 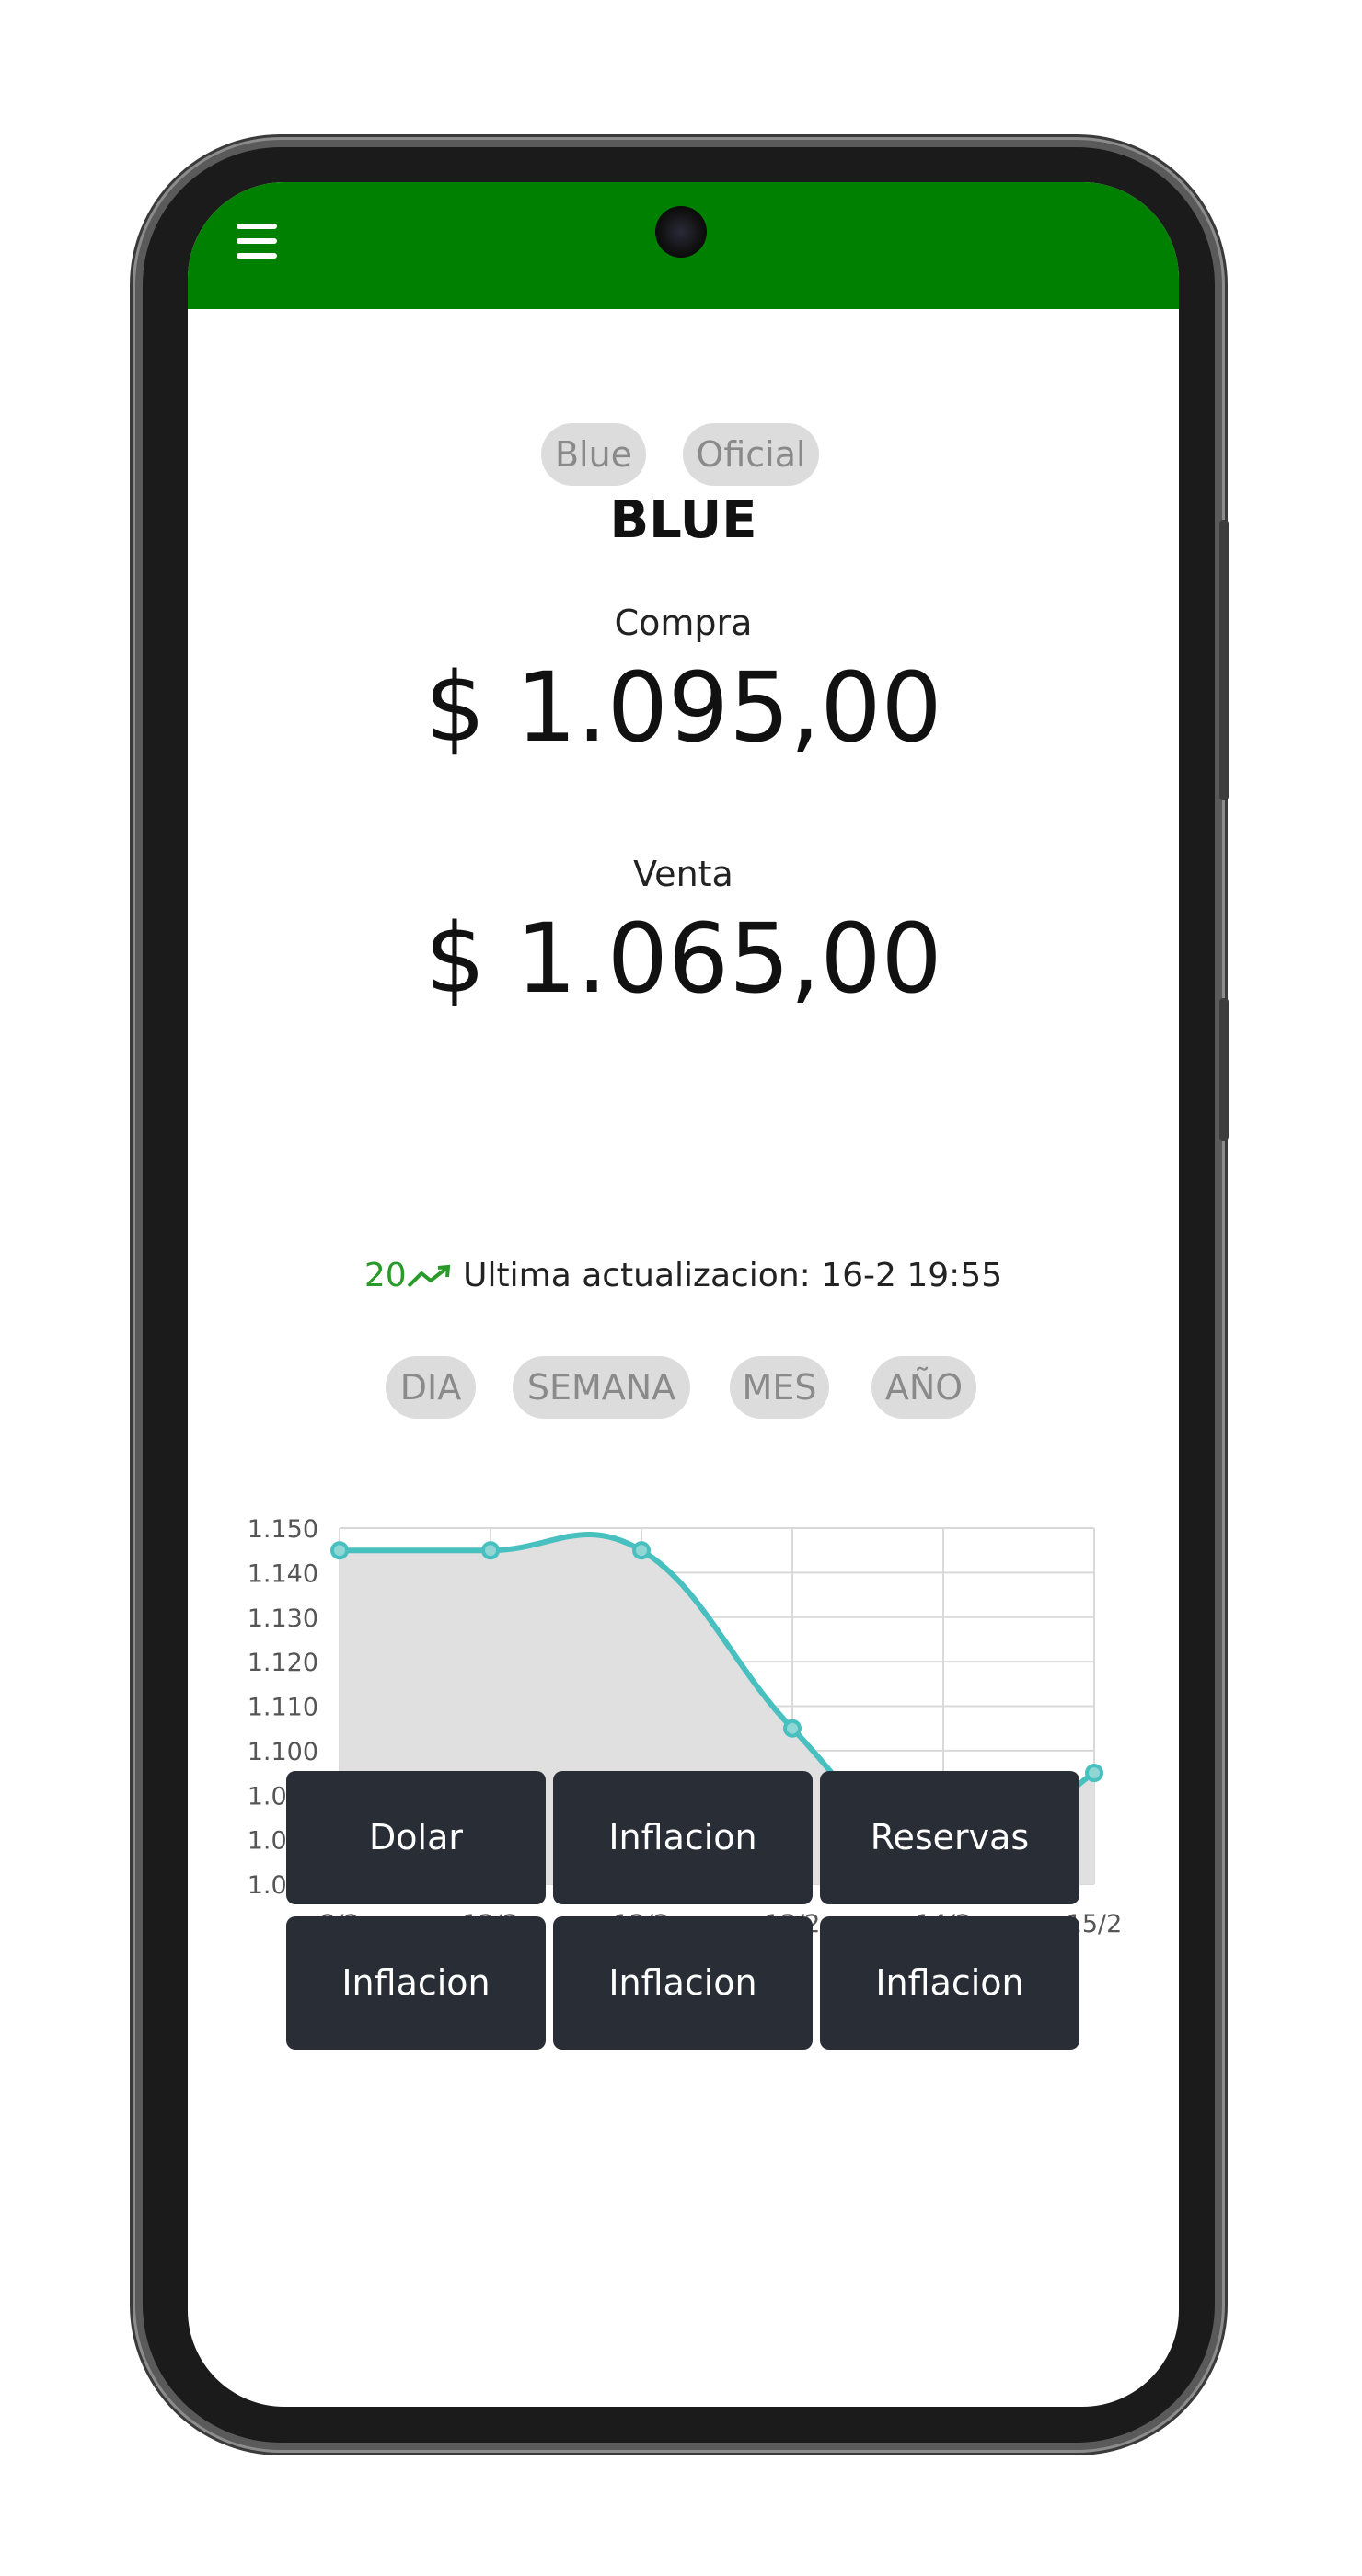 What do you see at coordinates (283, 1618) in the screenshot?
I see `y-tick-label: 1.130` at bounding box center [283, 1618].